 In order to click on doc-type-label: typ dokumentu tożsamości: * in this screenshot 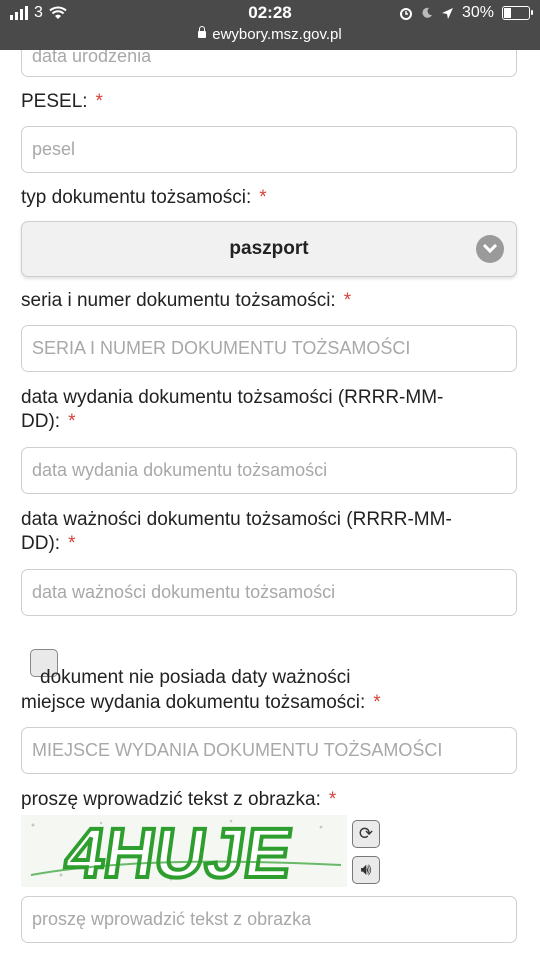, I will do `click(144, 198)`.